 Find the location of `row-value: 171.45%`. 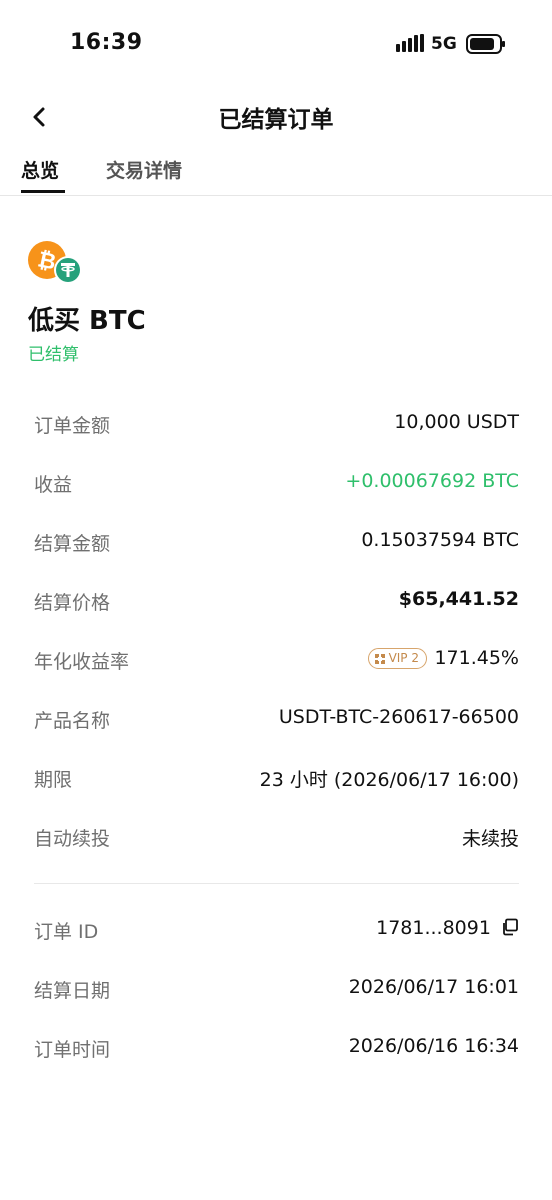

row-value: 171.45% is located at coordinates (476, 658).